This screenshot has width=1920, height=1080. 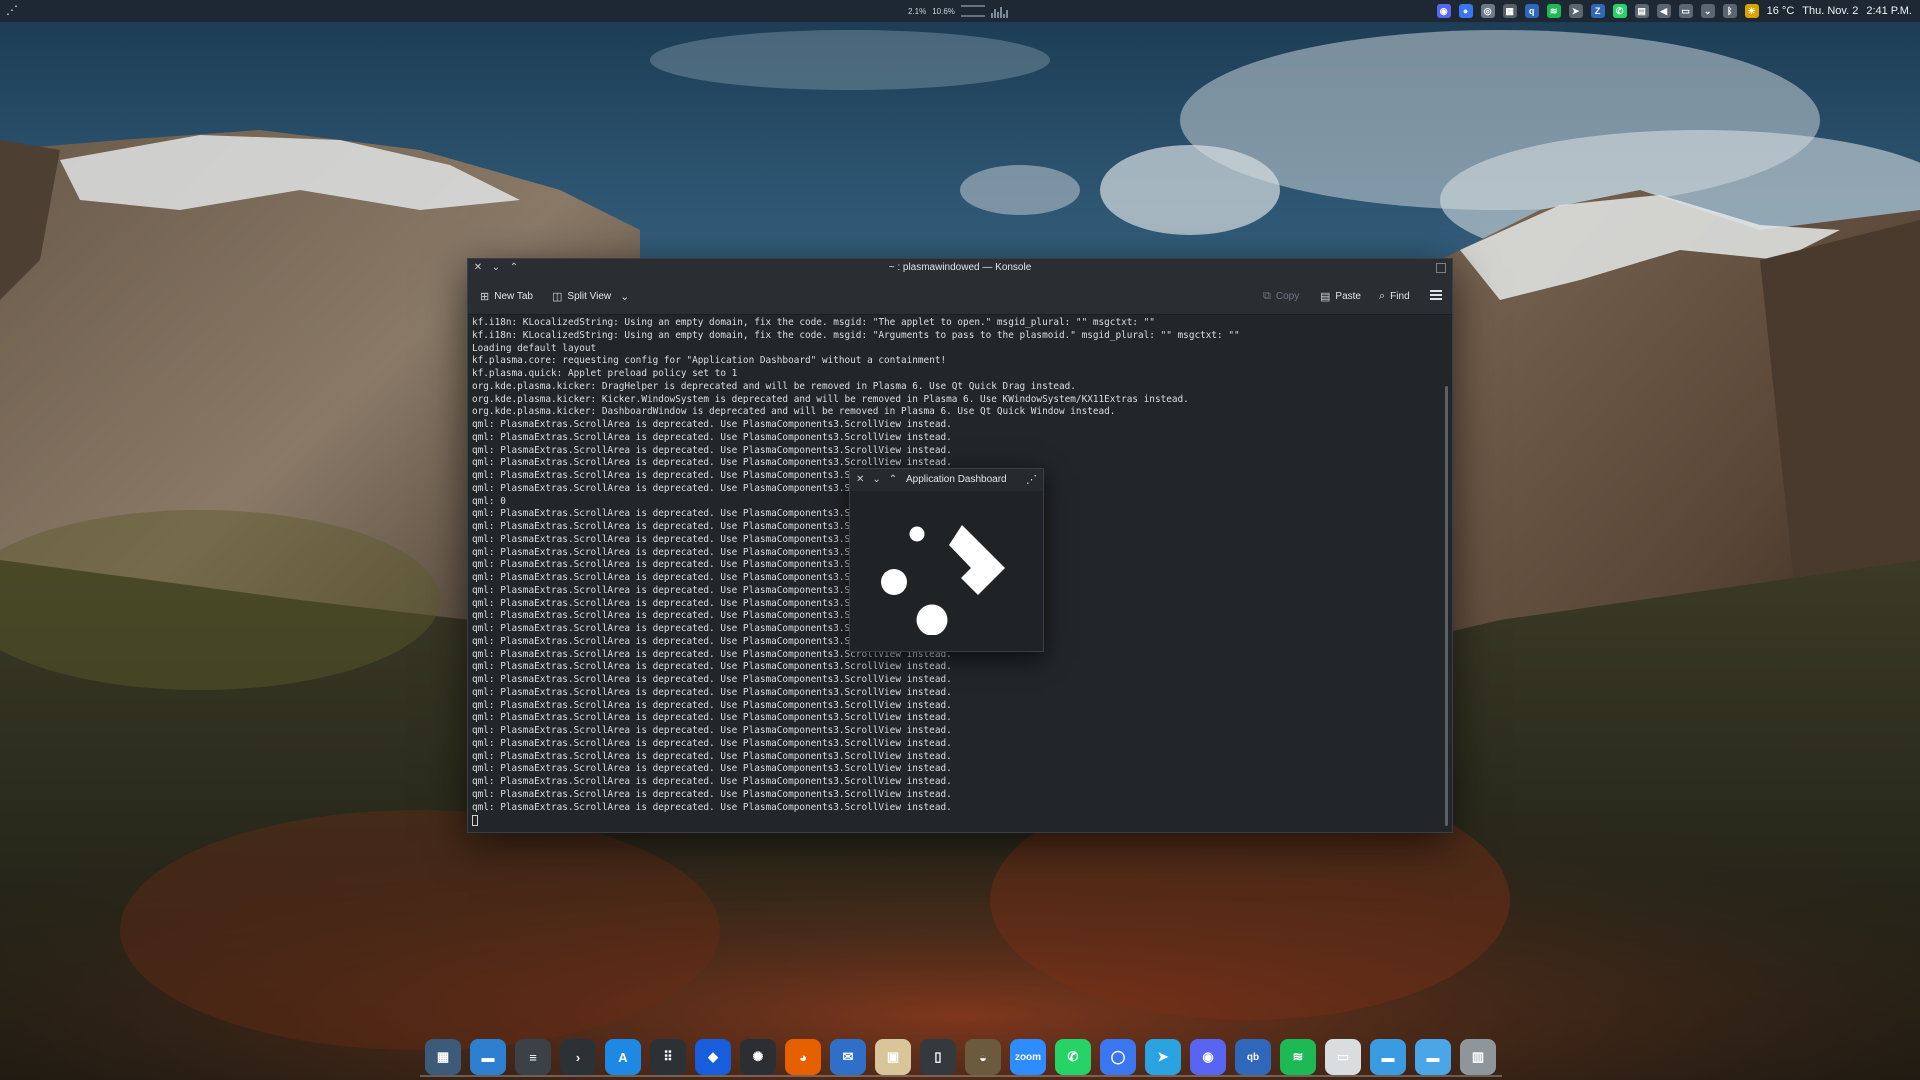 What do you see at coordinates (1163, 1057) in the screenshot?
I see `telegram-dock-icon: ➤` at bounding box center [1163, 1057].